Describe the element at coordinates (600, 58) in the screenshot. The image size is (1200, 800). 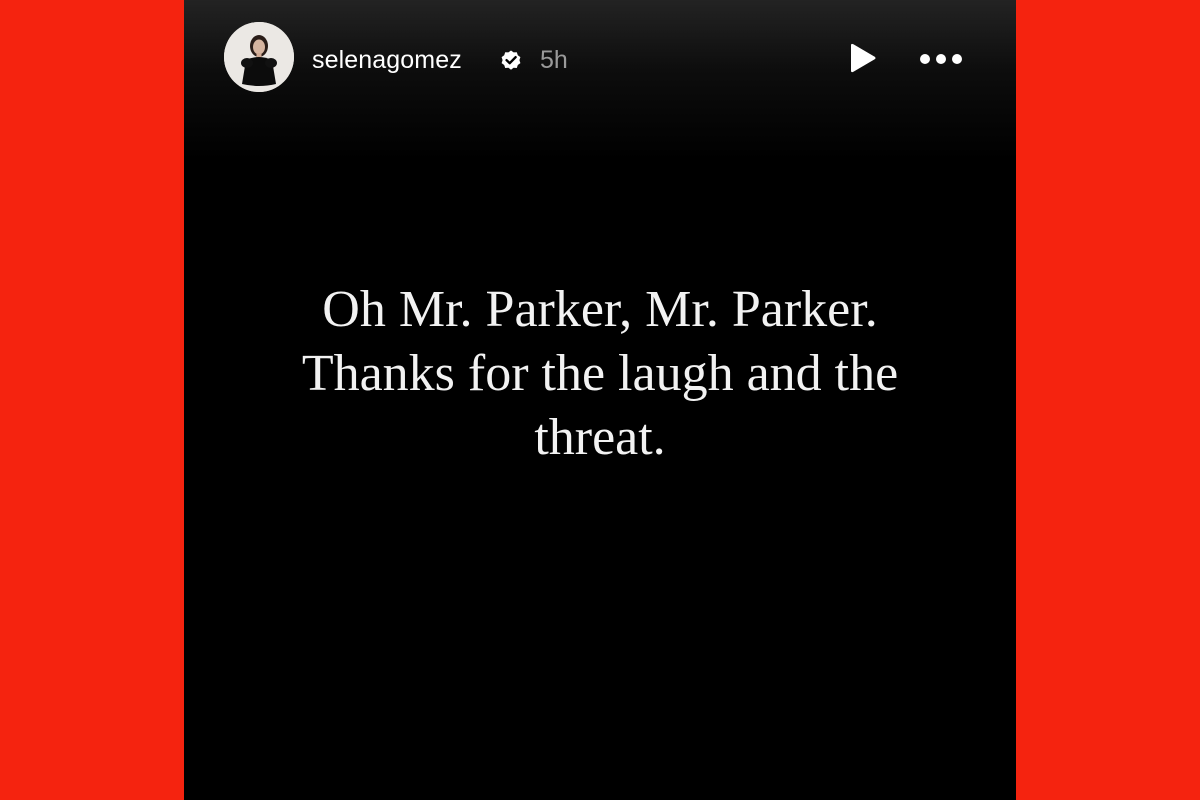
I see `story-header: selenagomez 5h` at that location.